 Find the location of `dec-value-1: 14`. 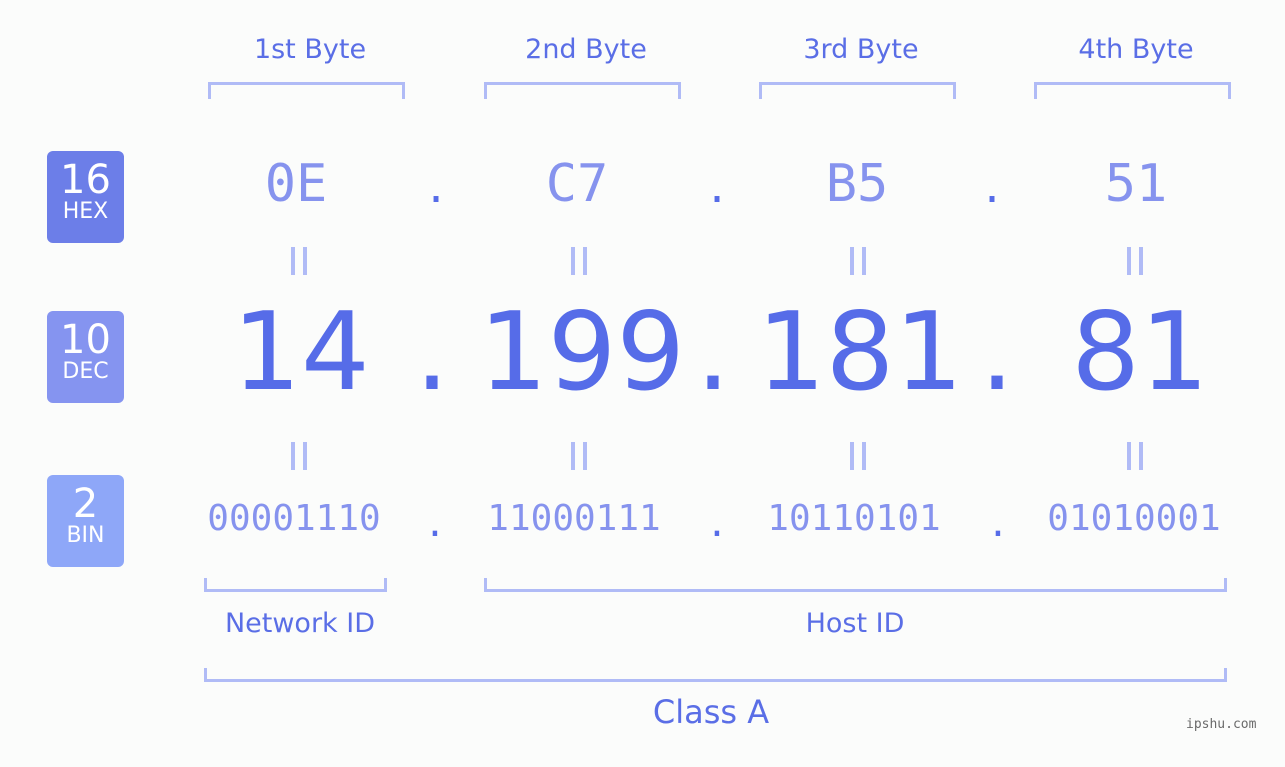

dec-value-1: 14 is located at coordinates (301, 352).